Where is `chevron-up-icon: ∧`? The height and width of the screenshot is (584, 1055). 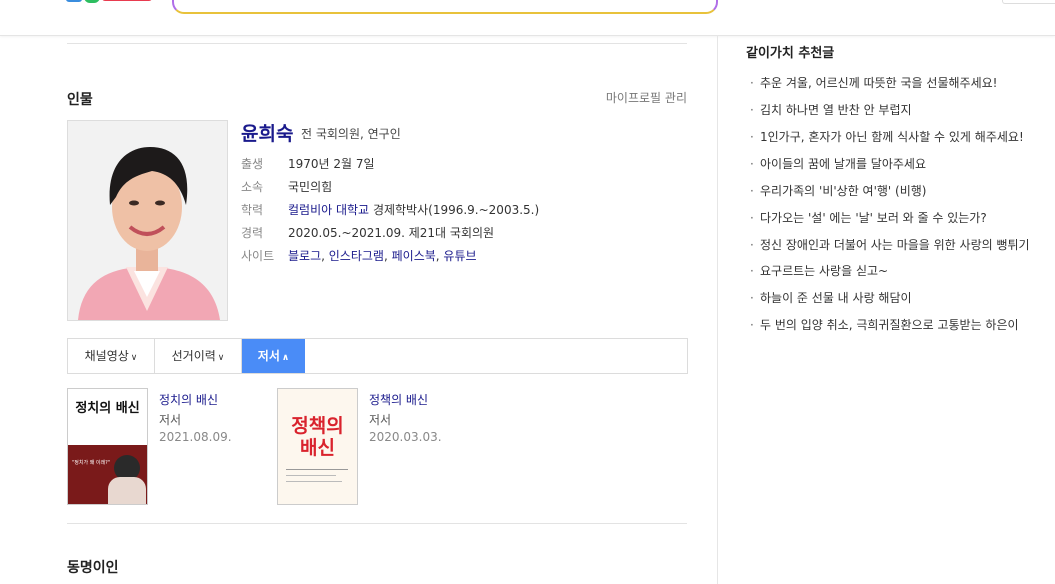 chevron-up-icon: ∧ is located at coordinates (285, 358).